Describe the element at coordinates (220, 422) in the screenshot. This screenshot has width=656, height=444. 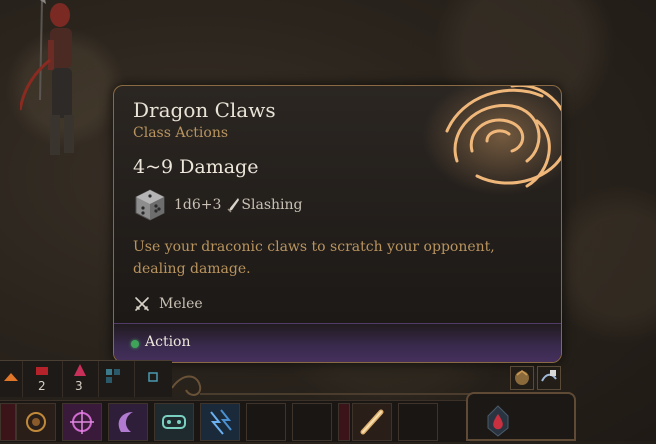
I see `lightning-claw-icon` at that location.